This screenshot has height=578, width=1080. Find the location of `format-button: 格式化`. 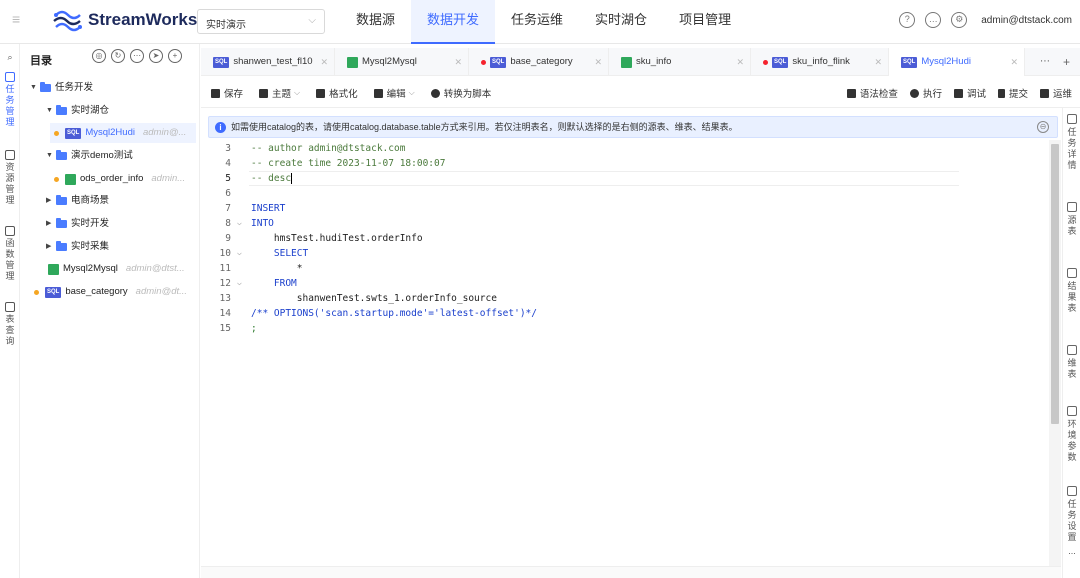

format-button: 格式化 is located at coordinates (337, 93).